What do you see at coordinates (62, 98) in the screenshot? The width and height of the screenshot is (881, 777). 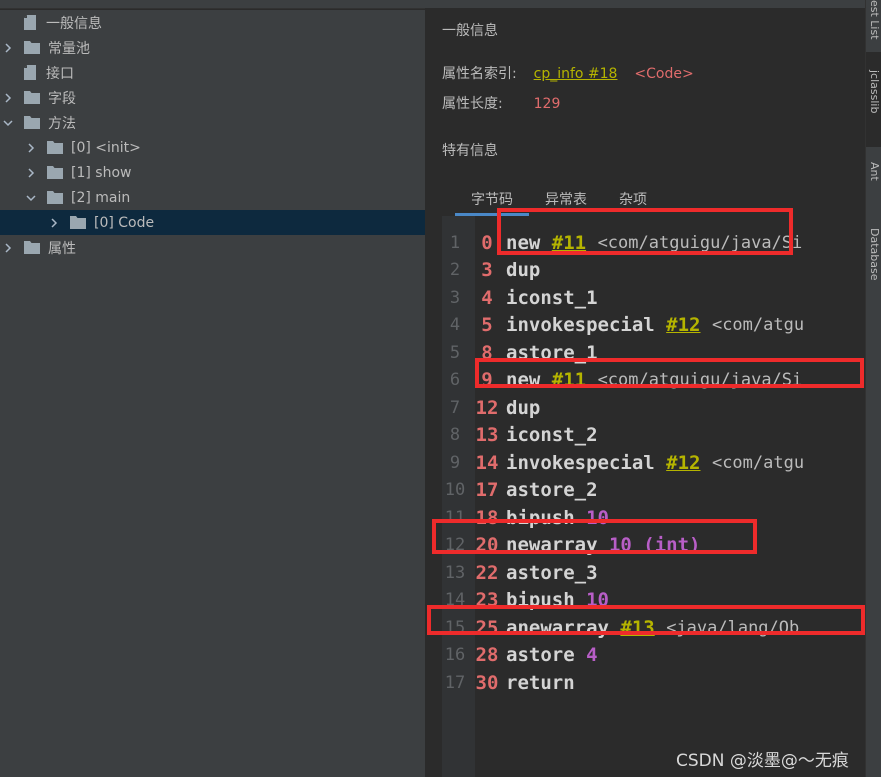 I see `tree-item-label: 字段` at bounding box center [62, 98].